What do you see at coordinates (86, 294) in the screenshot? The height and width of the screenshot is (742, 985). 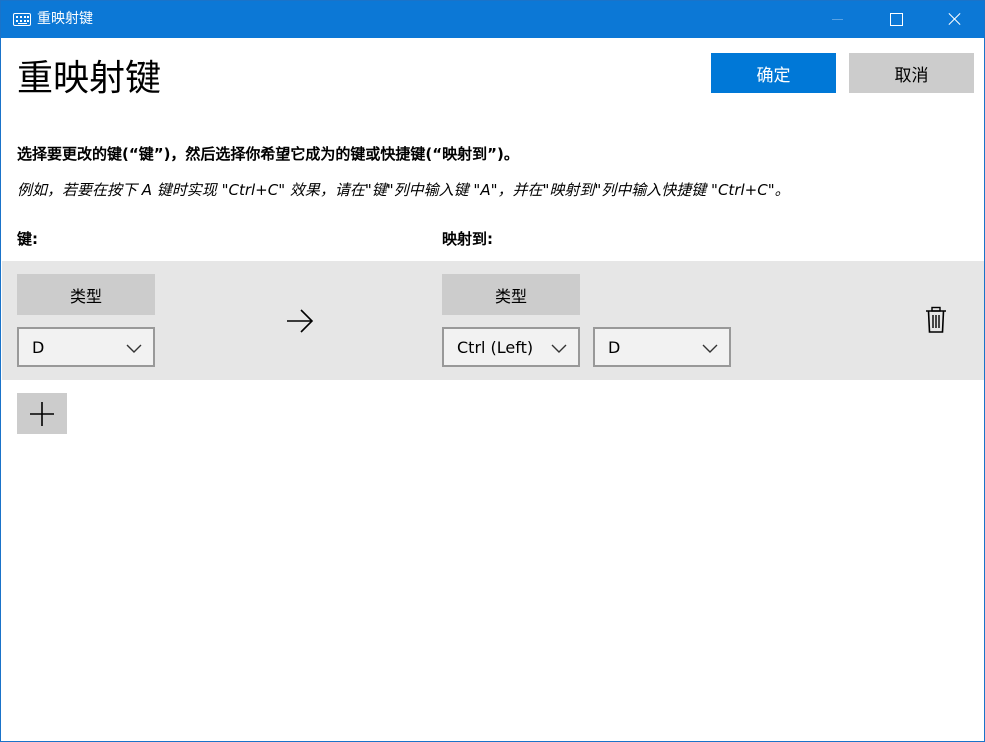 I see `key-type-button: 类型` at bounding box center [86, 294].